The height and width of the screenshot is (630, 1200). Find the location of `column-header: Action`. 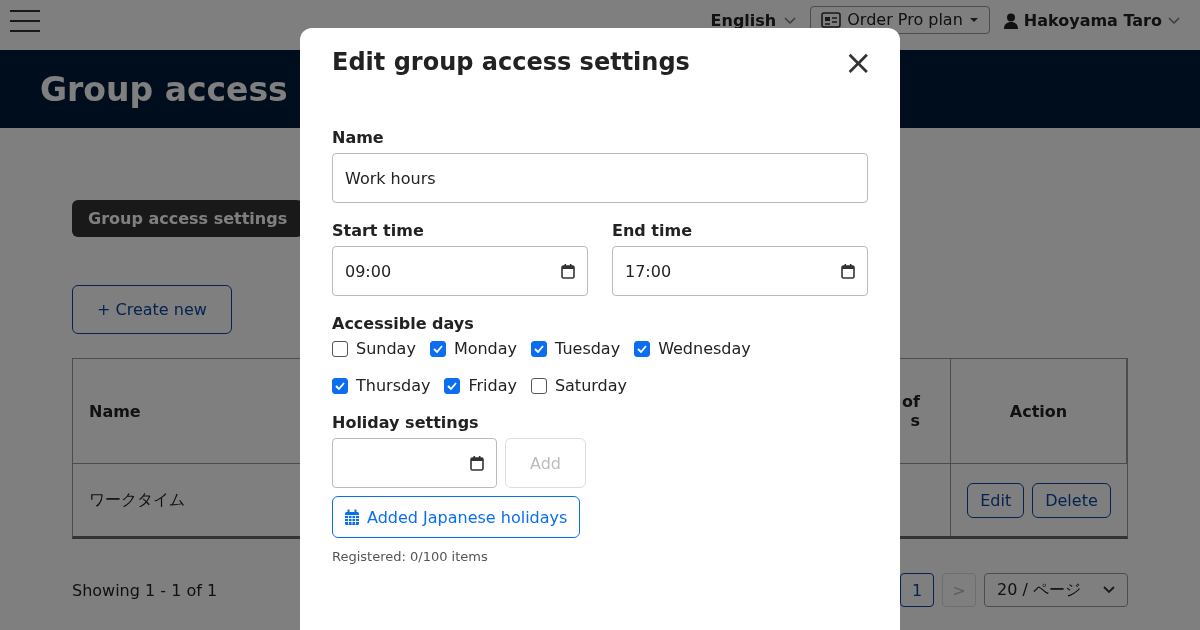

column-header: Action is located at coordinates (1039, 411).